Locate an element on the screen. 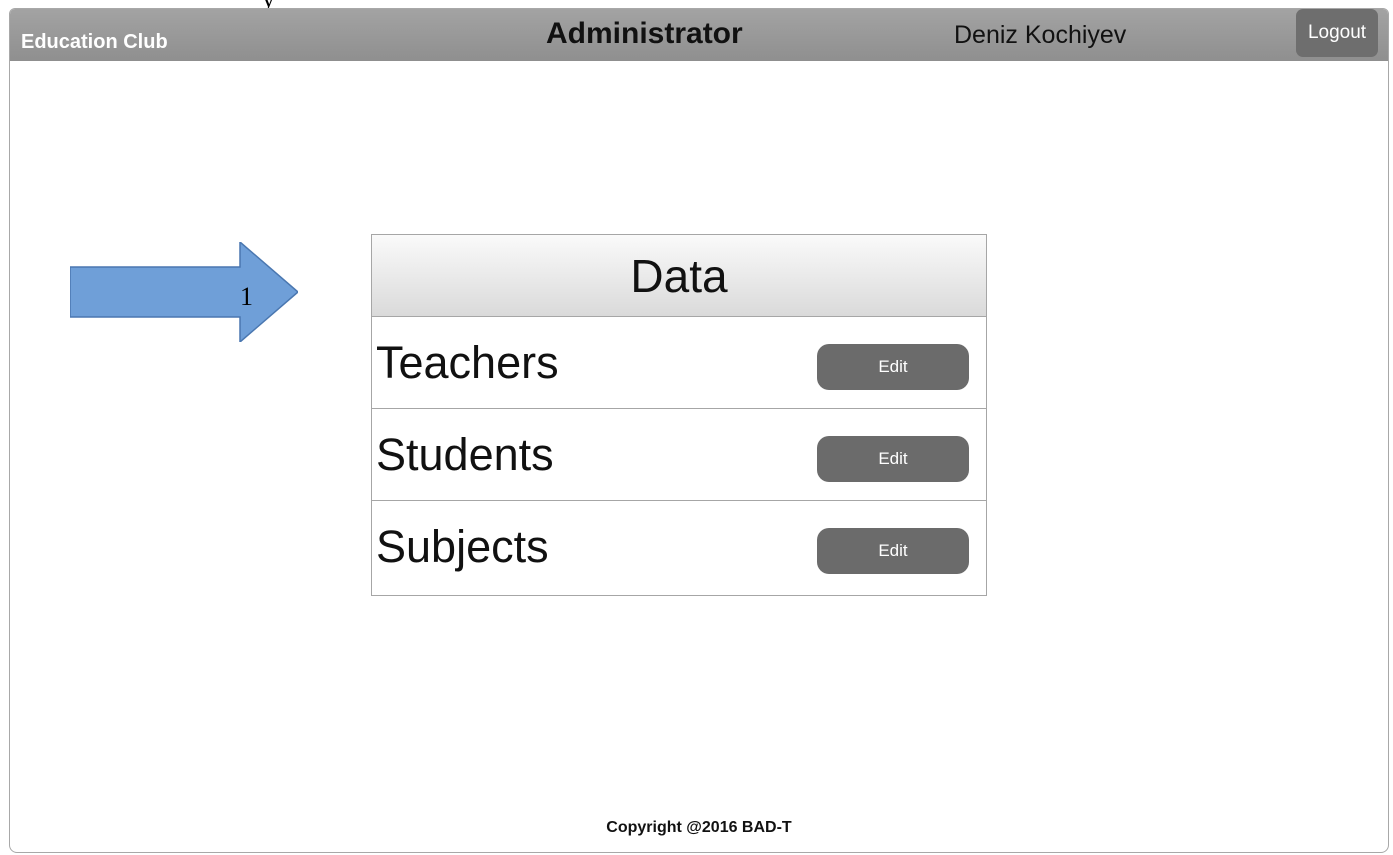  row-subjects: Subjects Edit is located at coordinates (679, 547).